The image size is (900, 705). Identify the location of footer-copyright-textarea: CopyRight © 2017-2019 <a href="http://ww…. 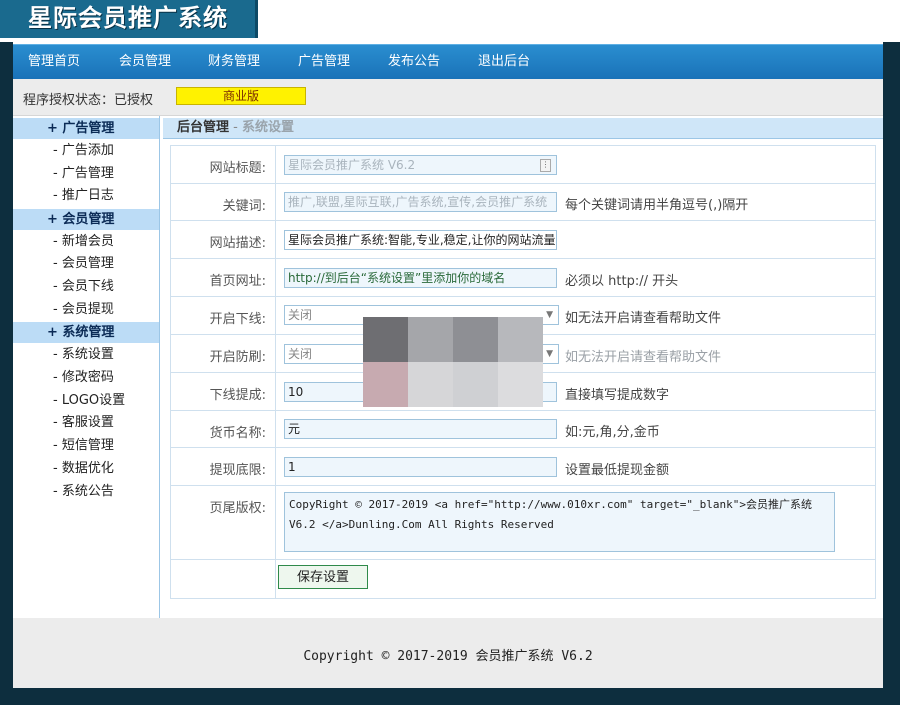
(559, 522).